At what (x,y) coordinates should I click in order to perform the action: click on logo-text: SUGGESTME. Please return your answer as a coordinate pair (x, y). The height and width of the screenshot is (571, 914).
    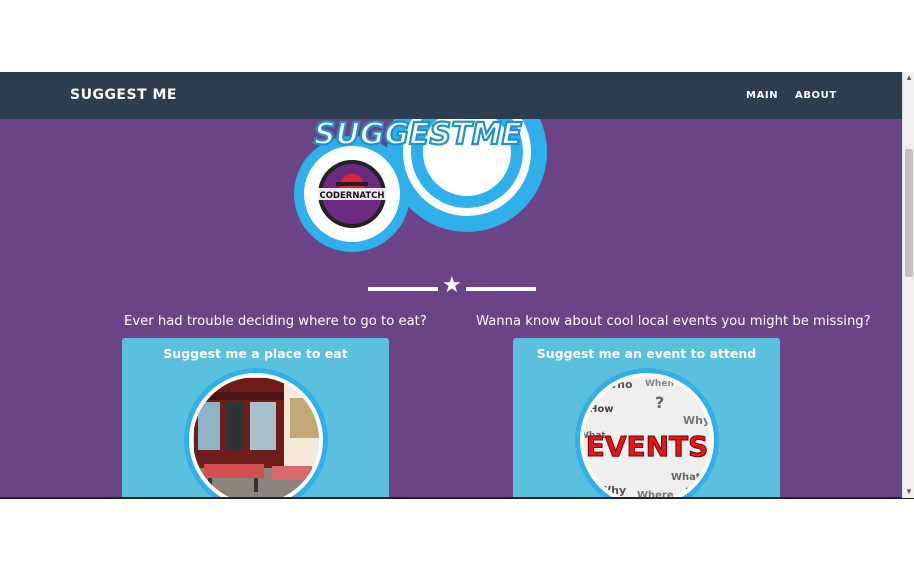
    Looking at the image, I should click on (418, 134).